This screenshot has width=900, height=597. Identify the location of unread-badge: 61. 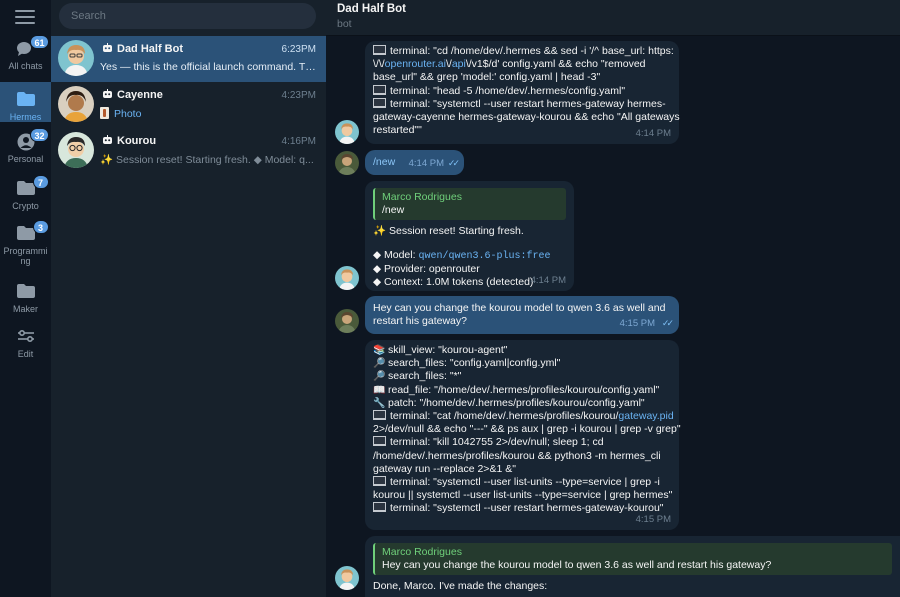
(39, 42).